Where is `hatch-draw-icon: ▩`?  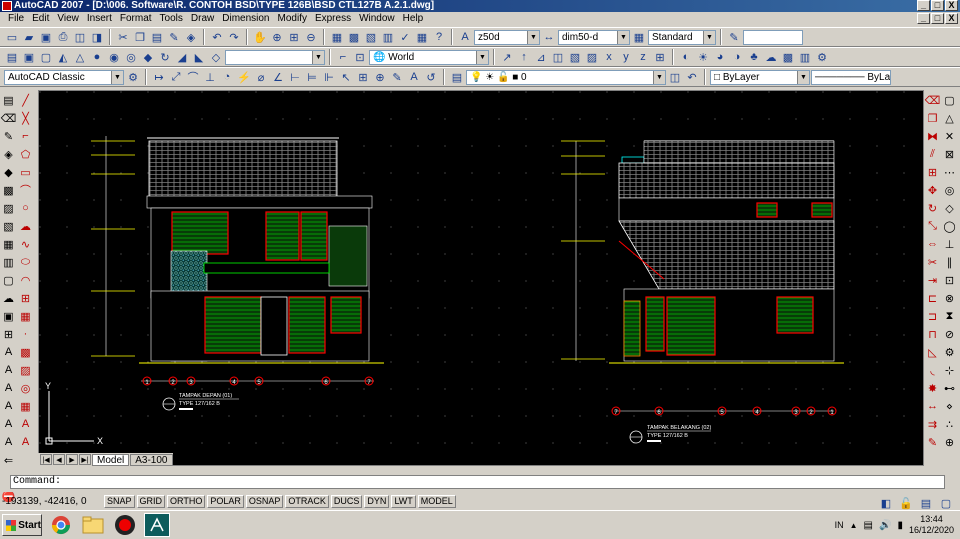
hatch-draw-icon: ▩ is located at coordinates (26, 352).